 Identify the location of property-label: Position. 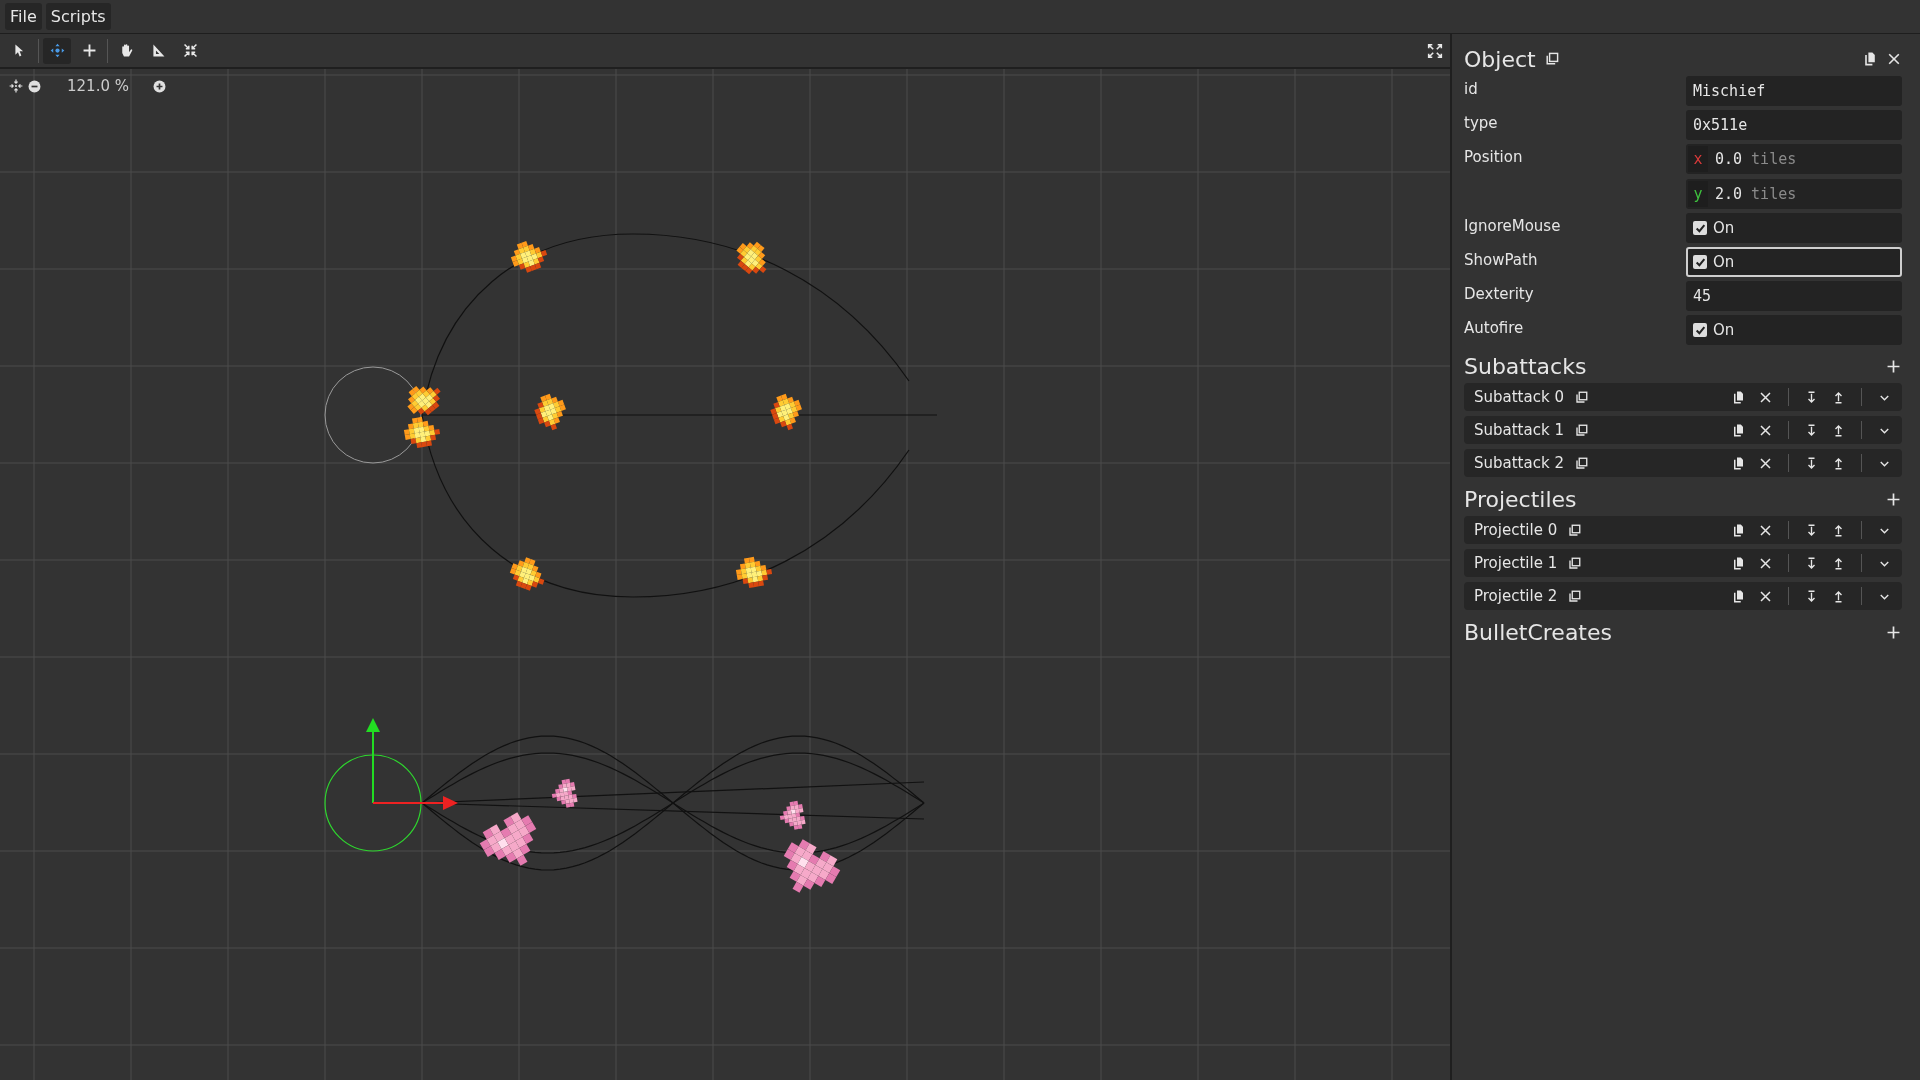
(1494, 156).